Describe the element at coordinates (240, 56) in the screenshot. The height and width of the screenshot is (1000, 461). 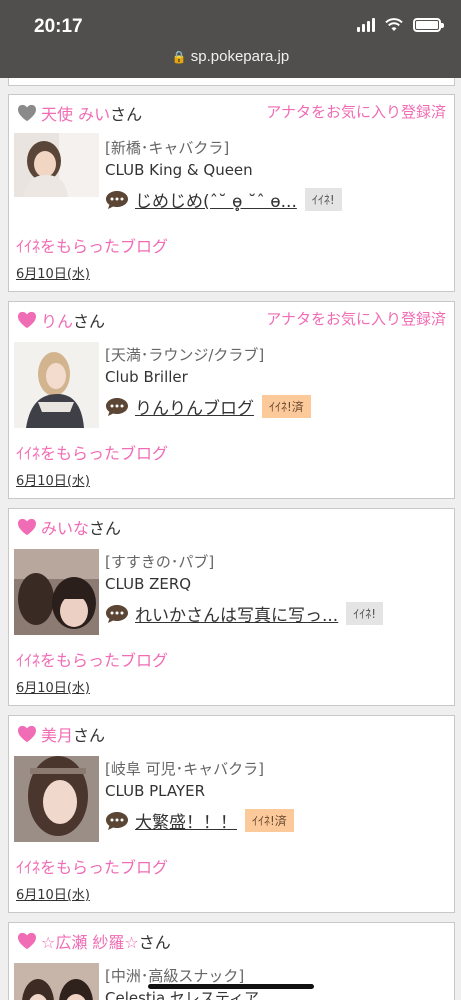
I see `url-text: sp.pokepara.jp` at that location.